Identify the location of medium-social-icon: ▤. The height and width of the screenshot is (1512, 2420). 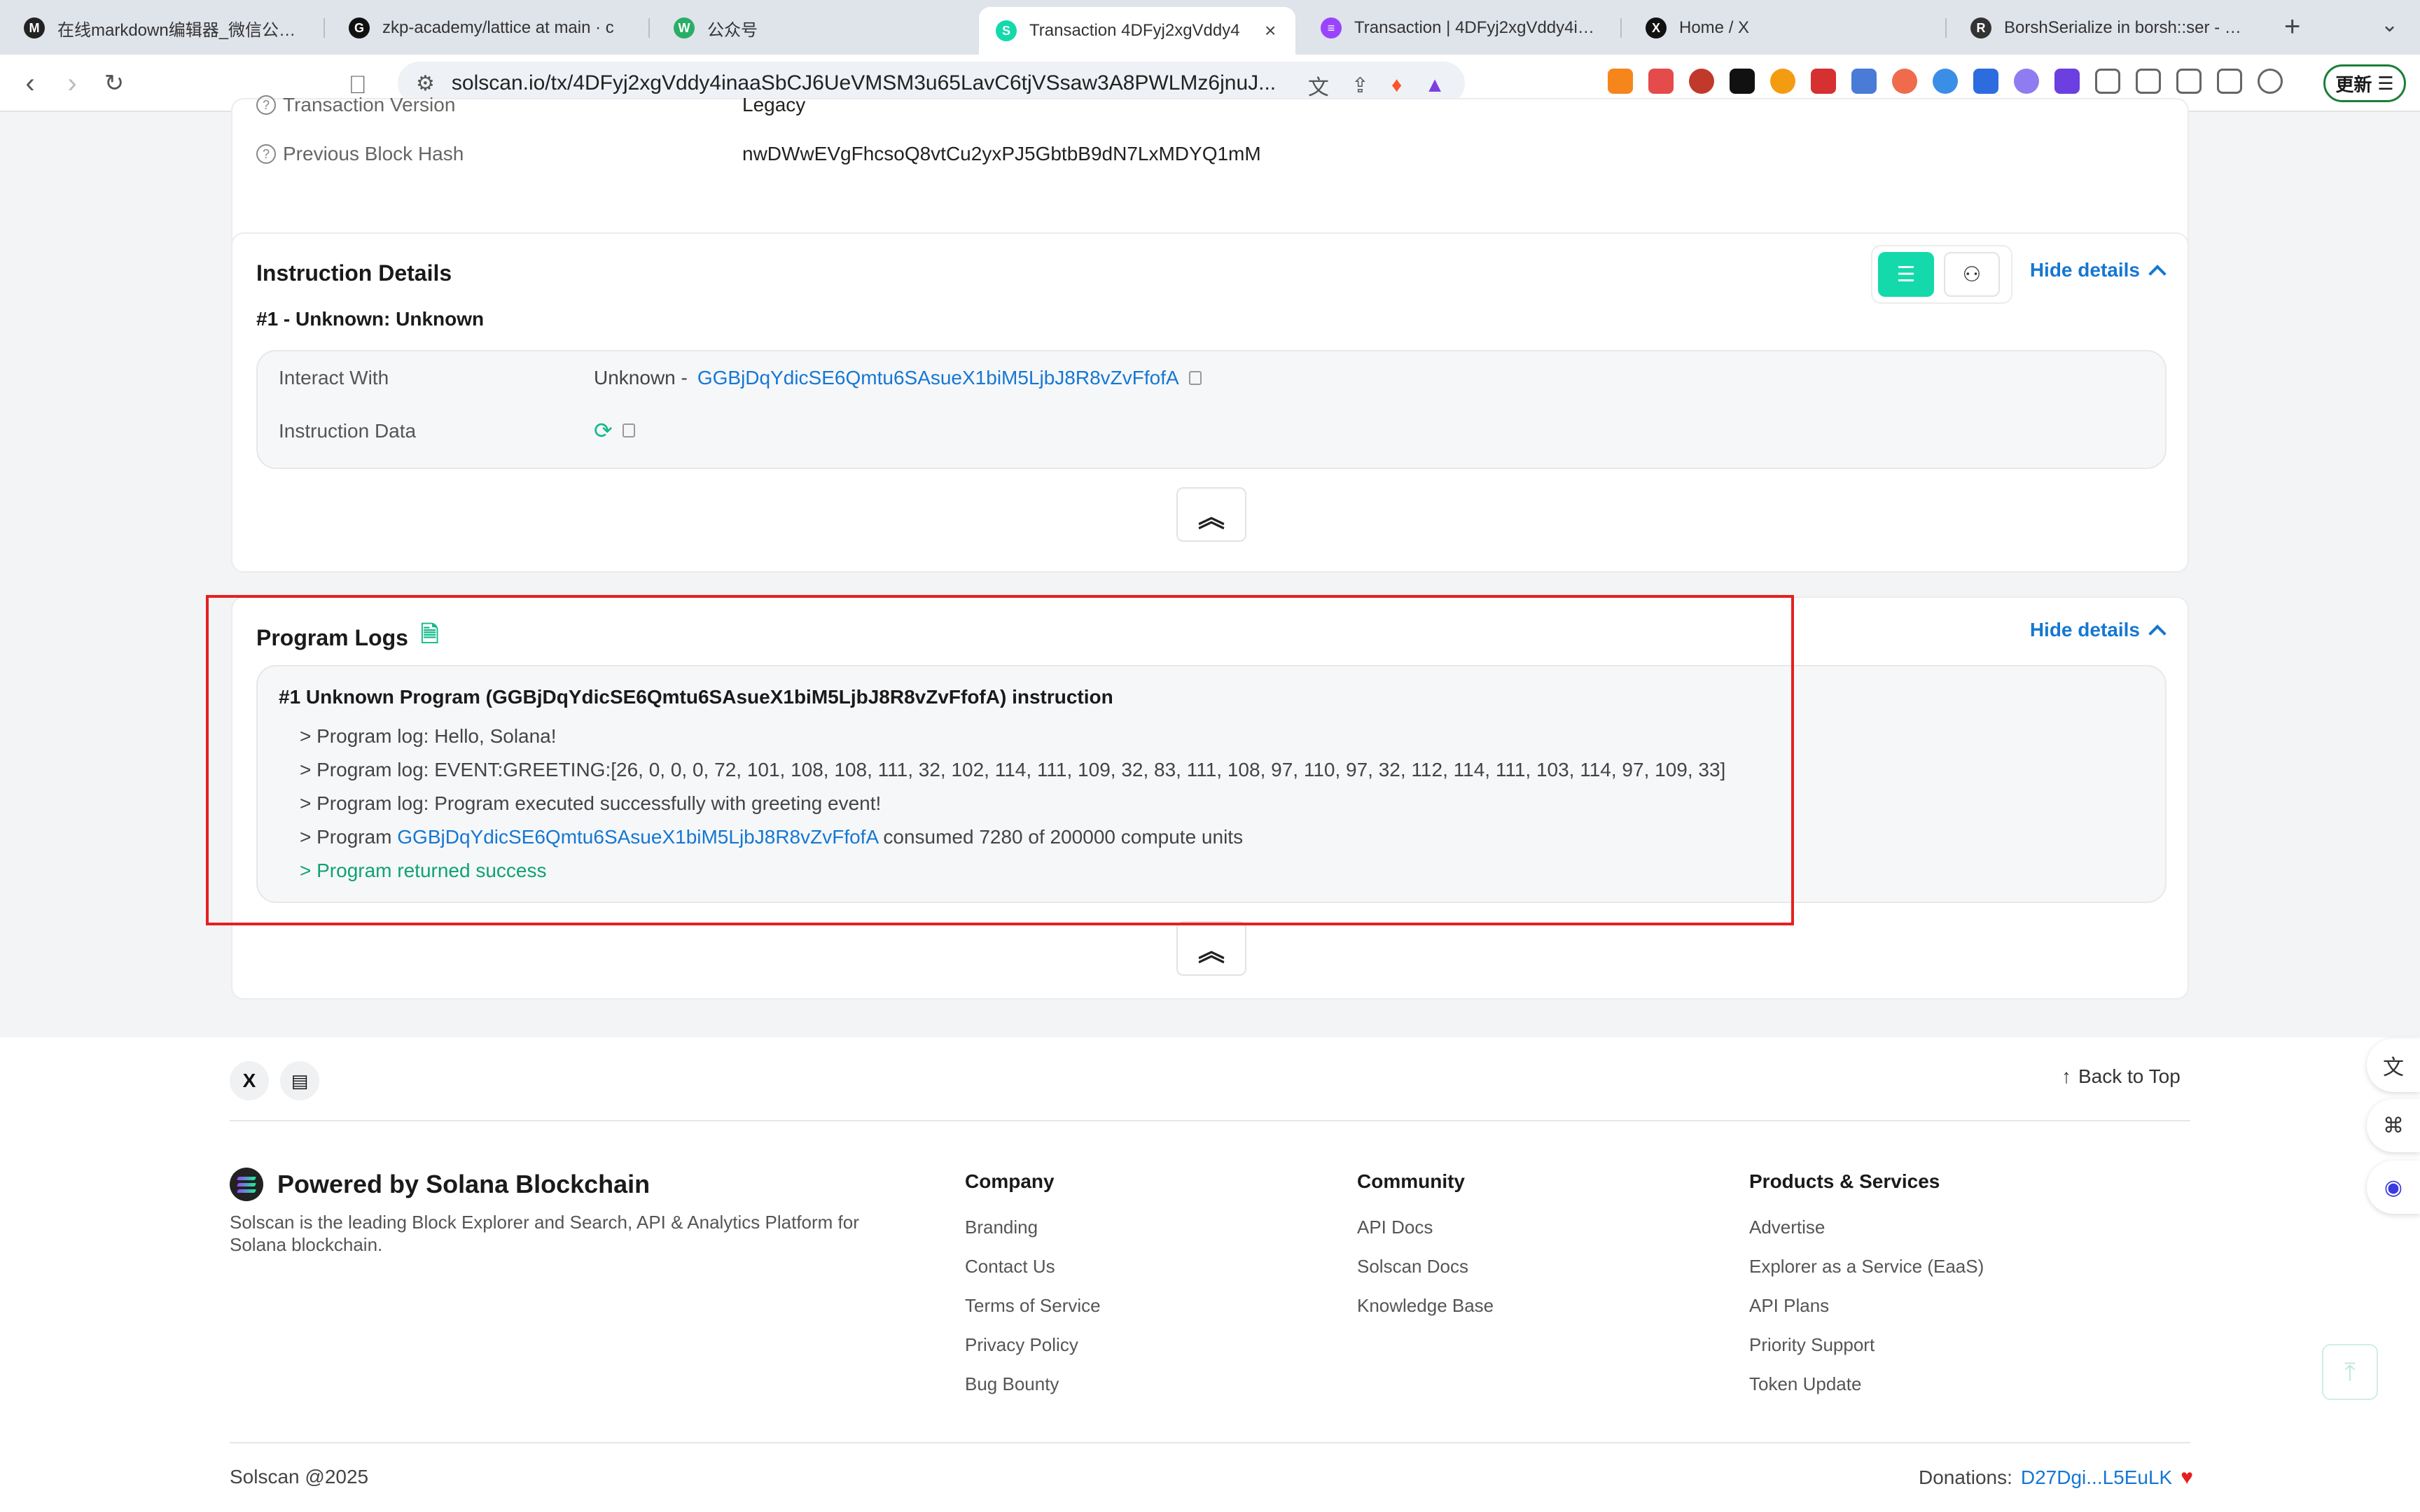
(299, 1080).